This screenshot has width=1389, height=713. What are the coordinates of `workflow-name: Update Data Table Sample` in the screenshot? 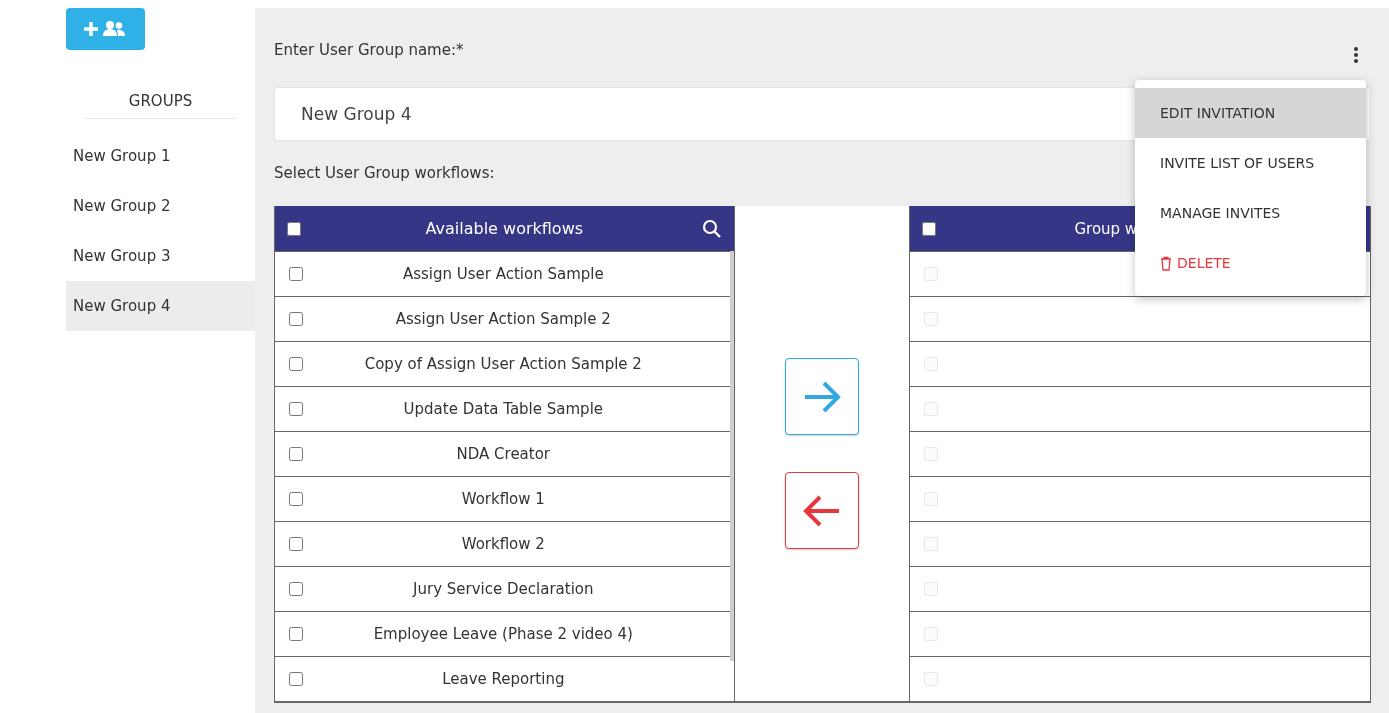 It's located at (503, 409).